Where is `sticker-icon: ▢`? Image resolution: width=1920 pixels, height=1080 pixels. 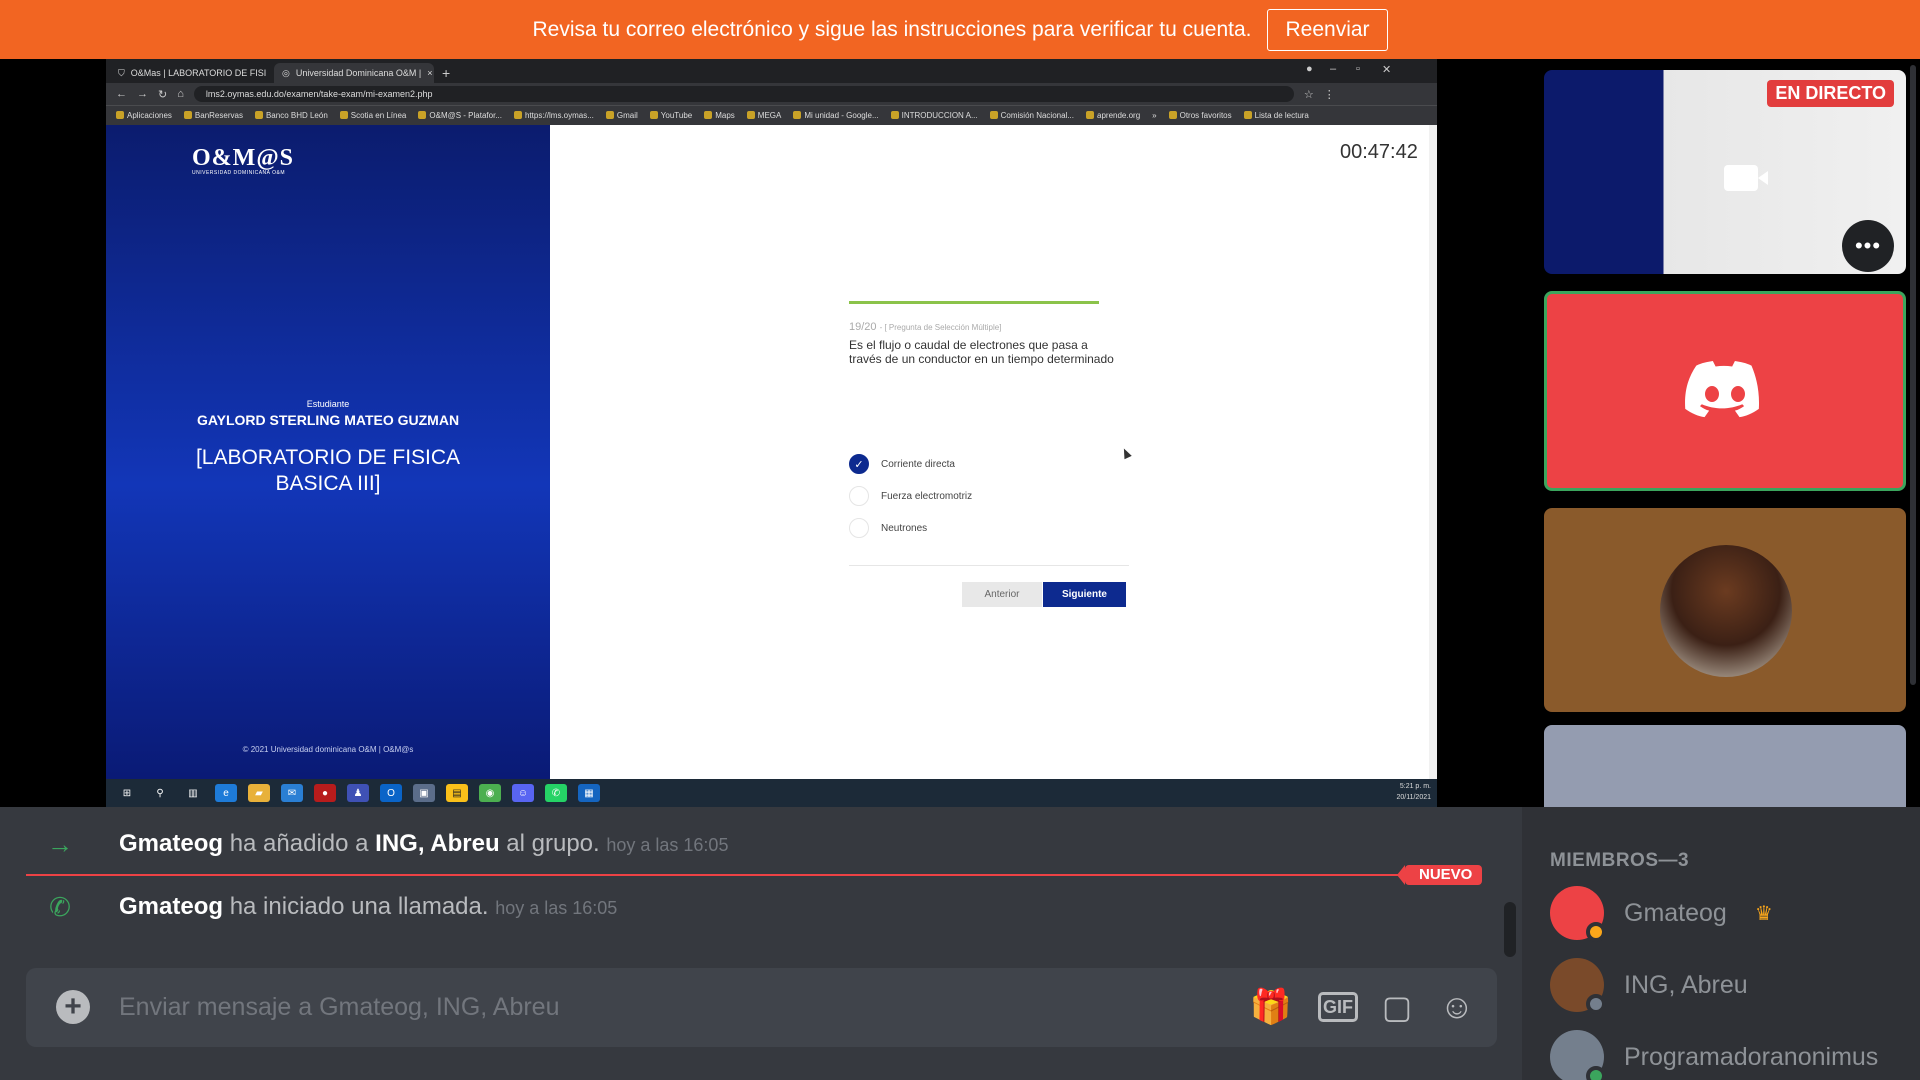
sticker-icon: ▢ is located at coordinates (1397, 1007).